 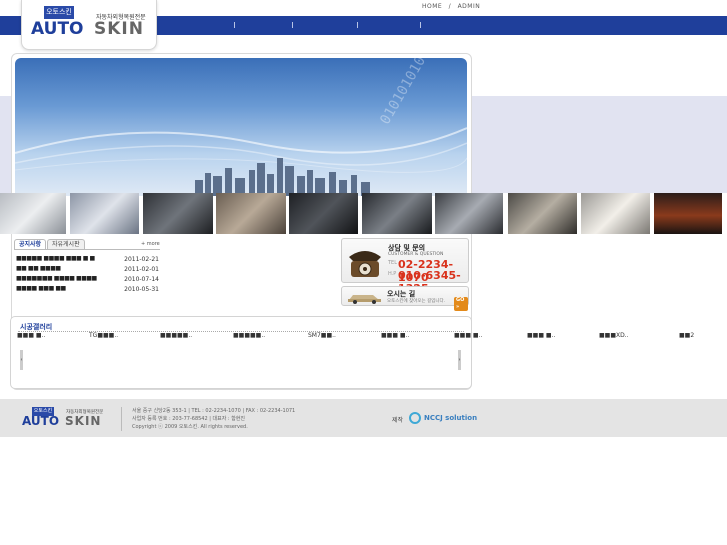 I want to click on footer-logo-auto: AUTO, so click(x=41, y=421).